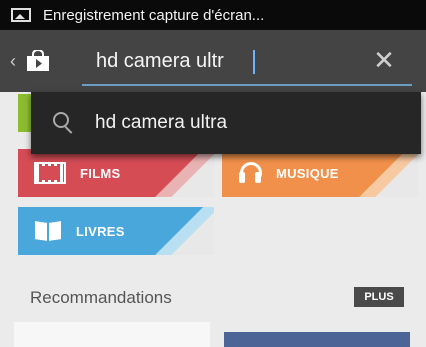 The height and width of the screenshot is (347, 426). I want to click on headphones-icon, so click(250, 173).